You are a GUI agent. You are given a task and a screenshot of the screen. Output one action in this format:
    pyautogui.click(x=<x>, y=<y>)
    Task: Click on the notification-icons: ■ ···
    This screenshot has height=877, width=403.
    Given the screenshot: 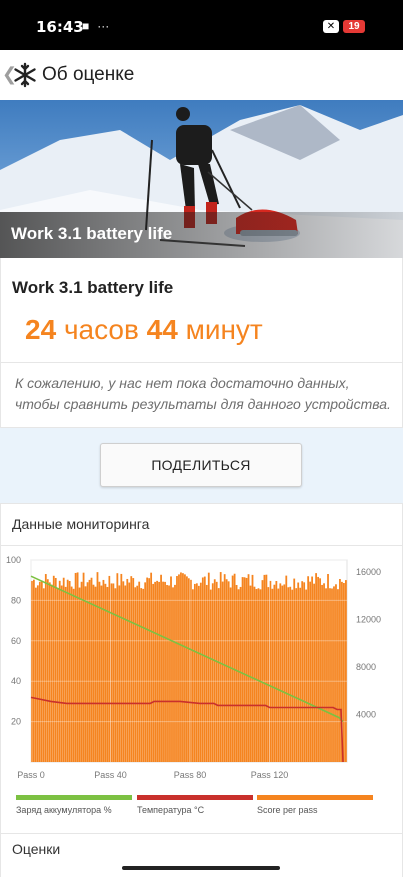 What is the action you would take?
    pyautogui.click(x=95, y=26)
    